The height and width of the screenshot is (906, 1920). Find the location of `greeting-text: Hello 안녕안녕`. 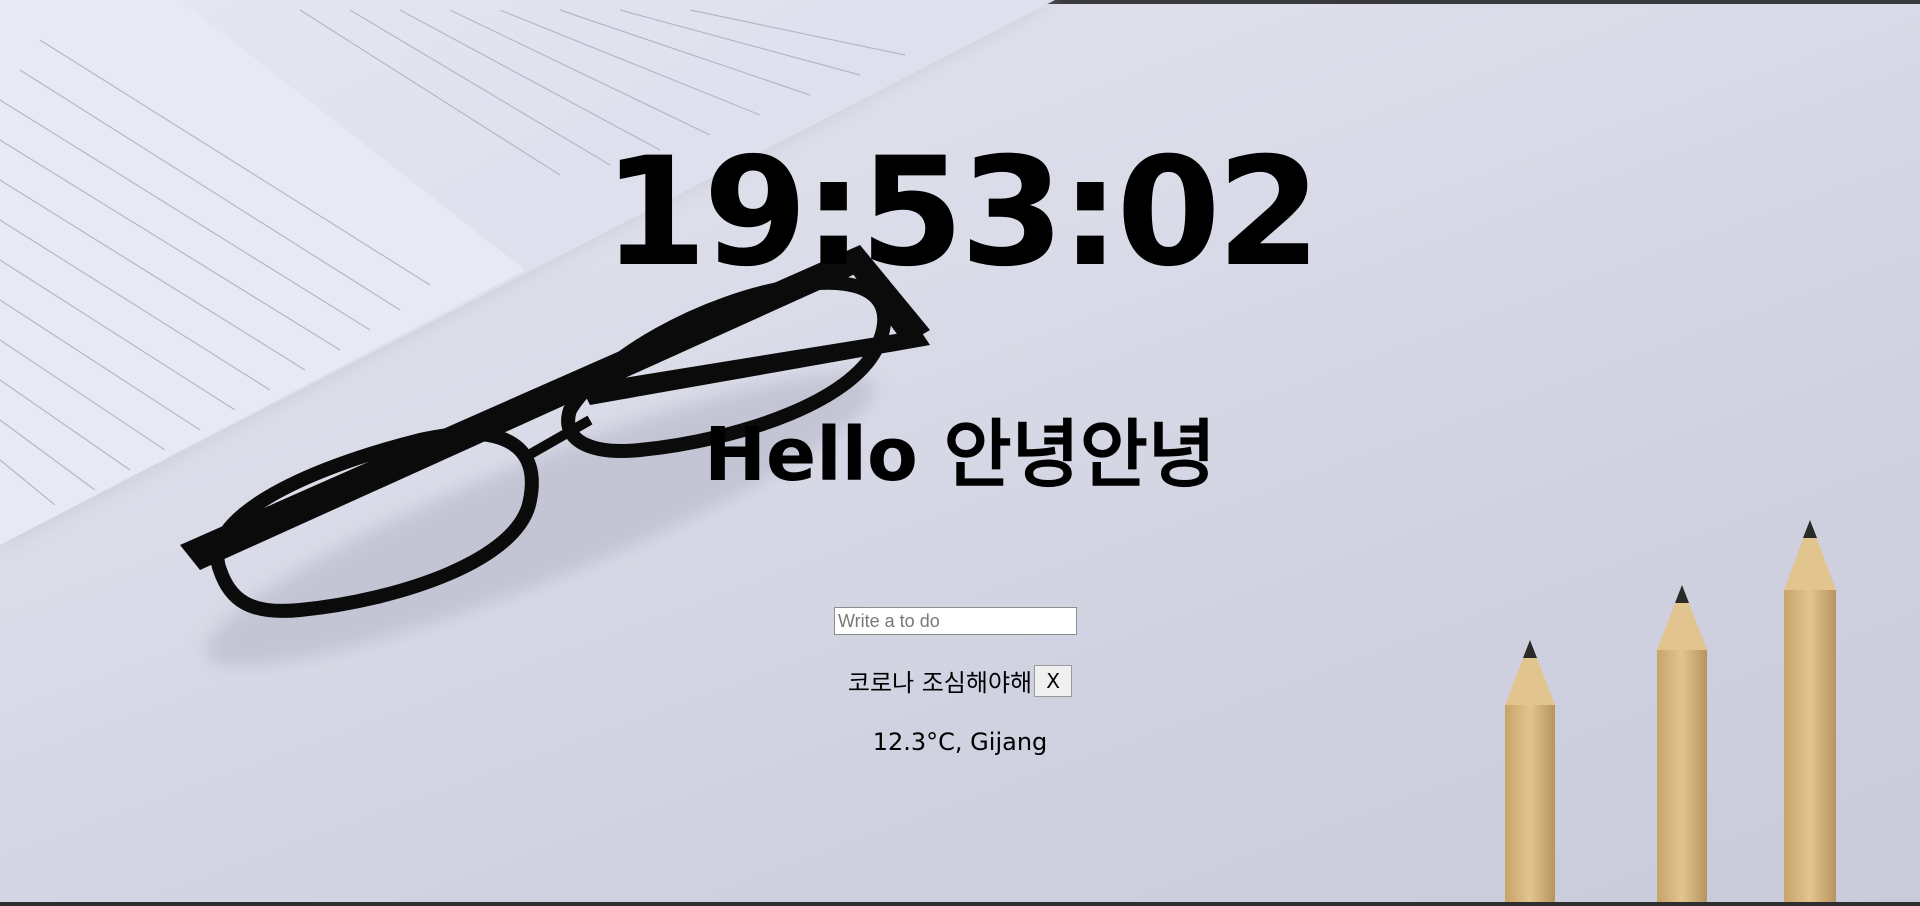

greeting-text: Hello 안녕안녕 is located at coordinates (960, 455).